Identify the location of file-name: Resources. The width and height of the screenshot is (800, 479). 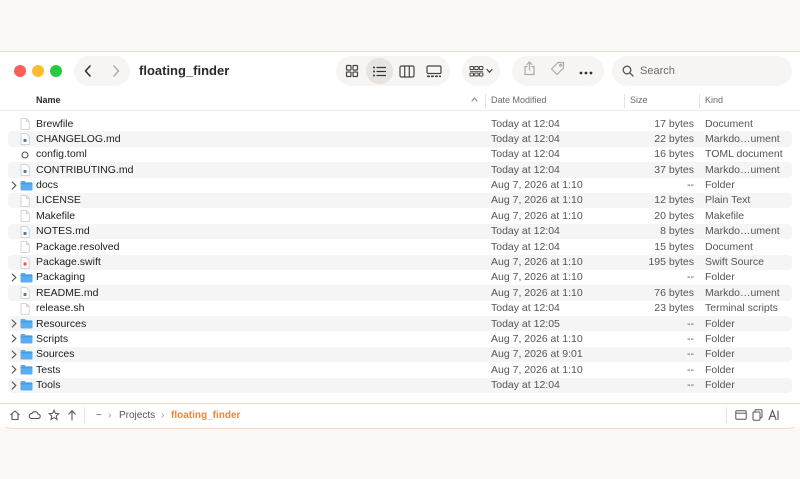
(61, 323).